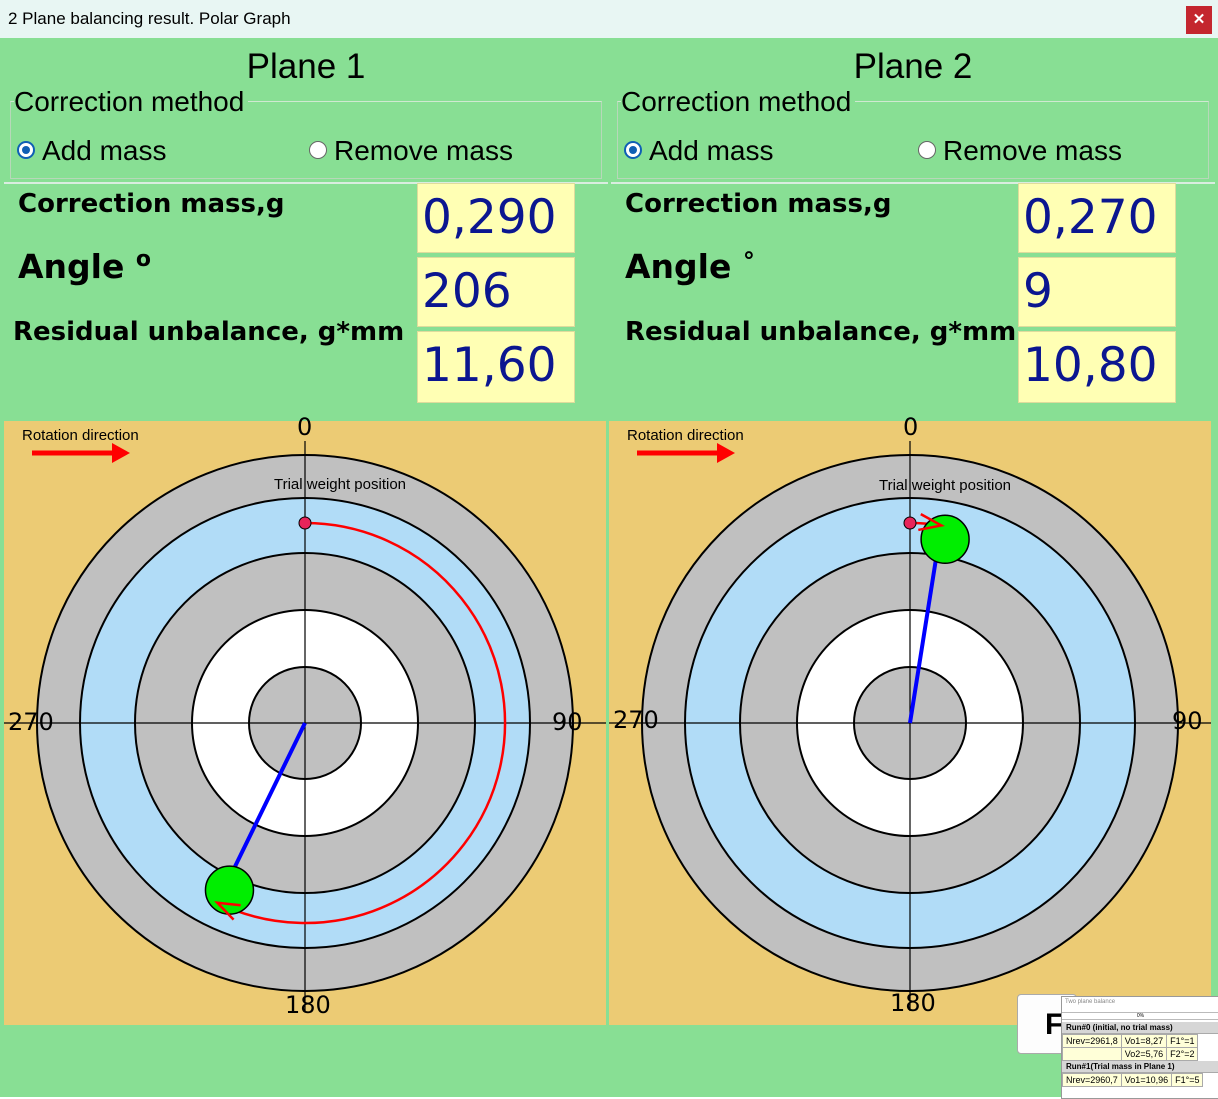 This screenshot has width=1218, height=1099. I want to click on table-cell: Nrev=2960,7, so click(1092, 1080).